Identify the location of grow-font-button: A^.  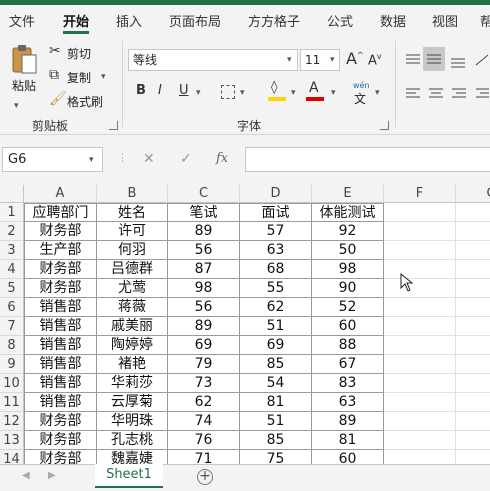
(355, 59).